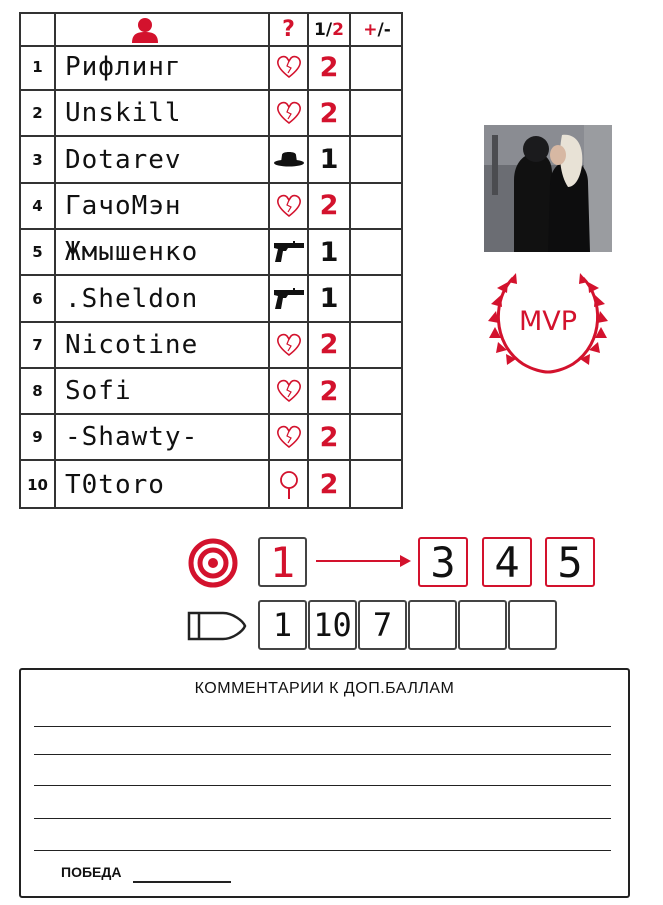 The image size is (663, 905). Describe the element at coordinates (211, 207) in the screenshot. I see `table-row: 4 ГачоМэн 2` at that location.